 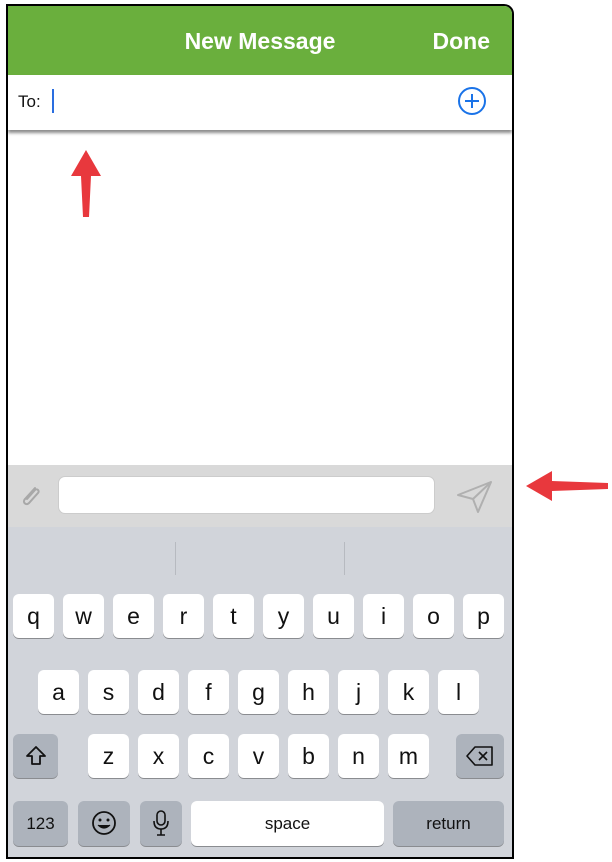 What do you see at coordinates (433, 616) in the screenshot?
I see `key-o: o` at bounding box center [433, 616].